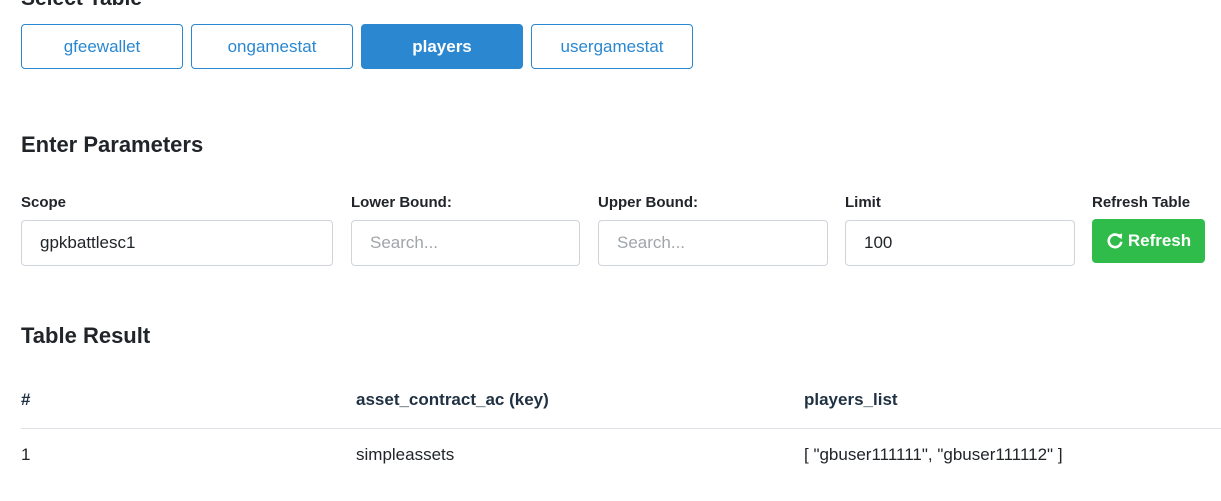  Describe the element at coordinates (1159, 240) in the screenshot. I see `refresh-button-label: Refresh` at that location.